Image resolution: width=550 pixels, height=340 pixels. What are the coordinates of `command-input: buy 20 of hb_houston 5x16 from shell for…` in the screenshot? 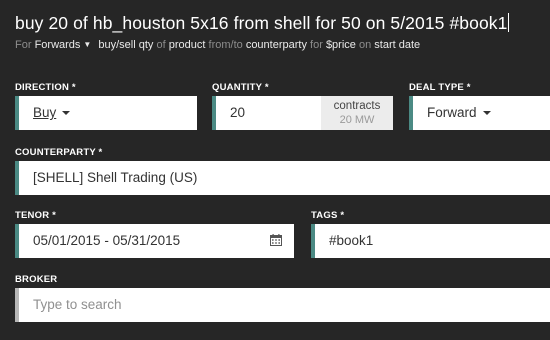 It's located at (262, 23).